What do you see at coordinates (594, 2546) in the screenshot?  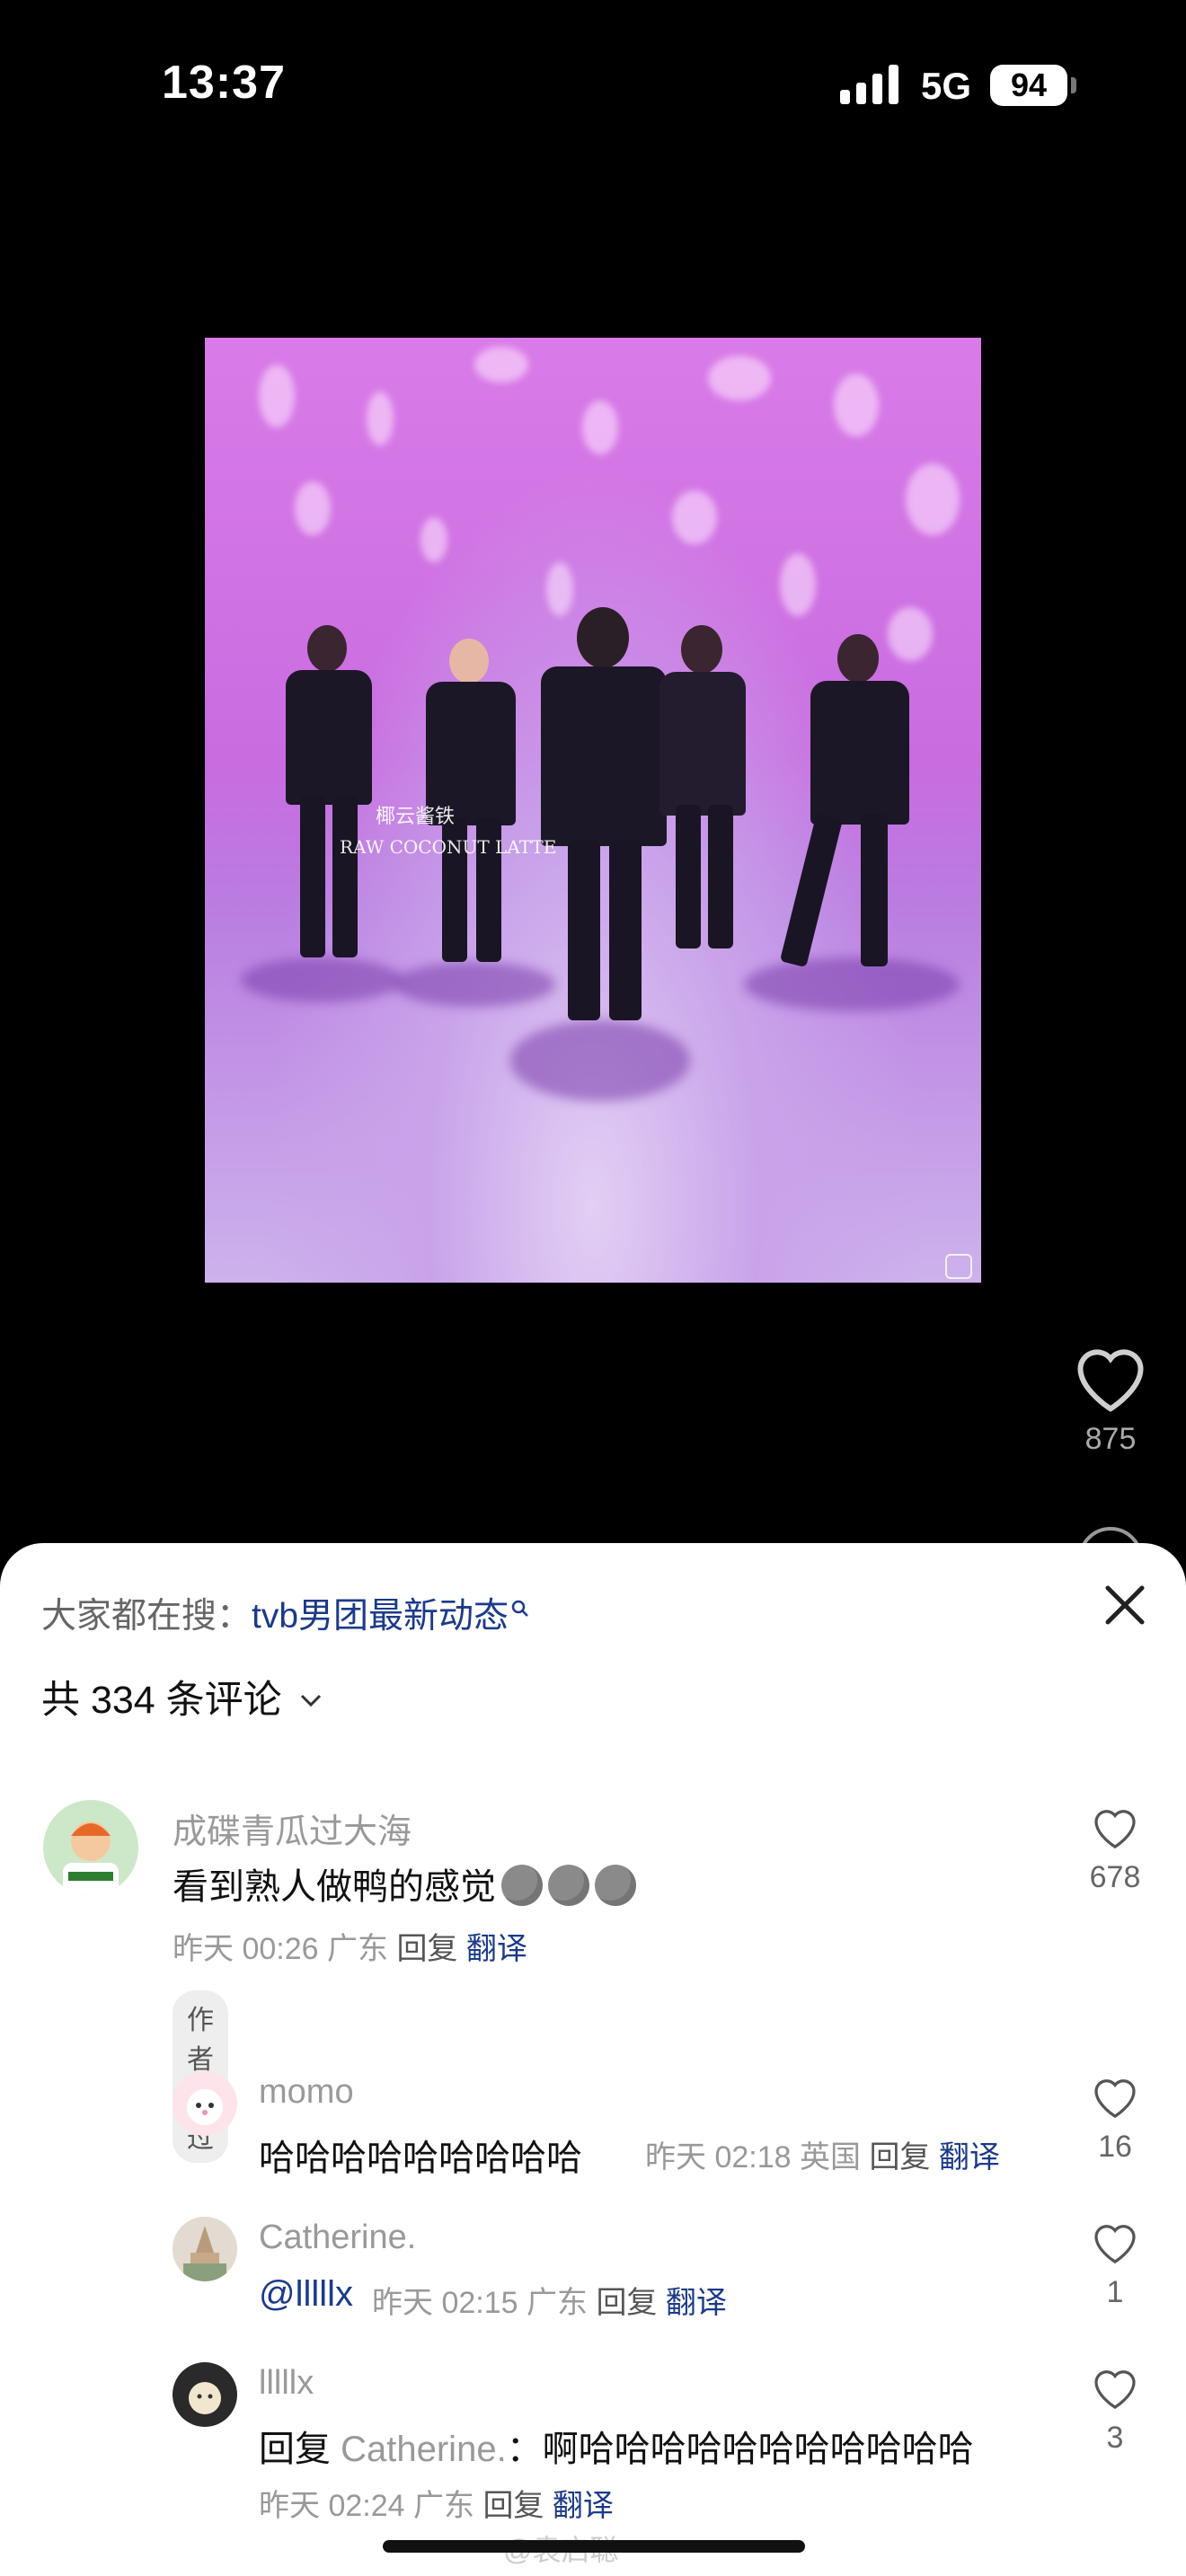 I see `home-indicator` at bounding box center [594, 2546].